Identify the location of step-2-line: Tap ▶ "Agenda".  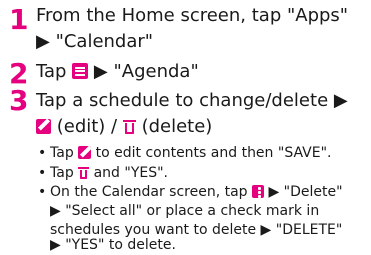
(117, 72).